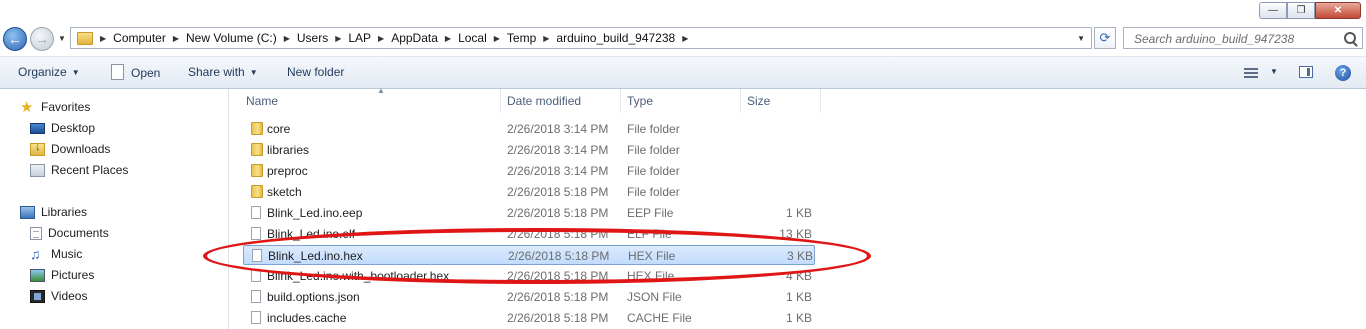 The height and width of the screenshot is (329, 1366). Describe the element at coordinates (73, 128) in the screenshot. I see `nav-label: Desktop` at that location.